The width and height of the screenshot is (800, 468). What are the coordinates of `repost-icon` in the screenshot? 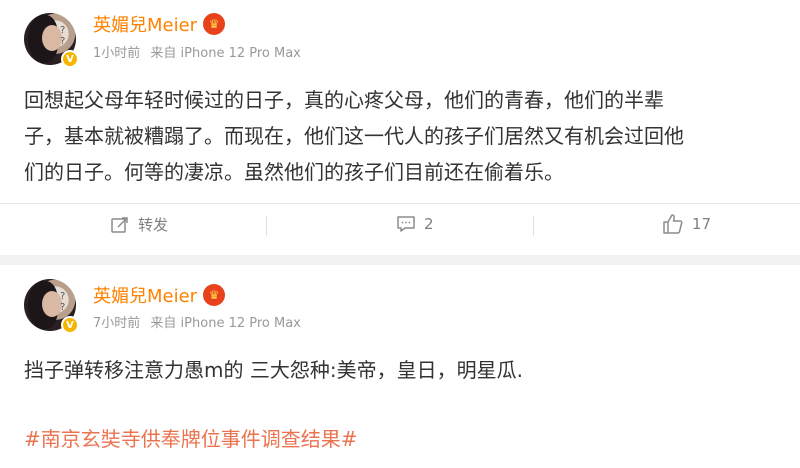 It's located at (119, 224).